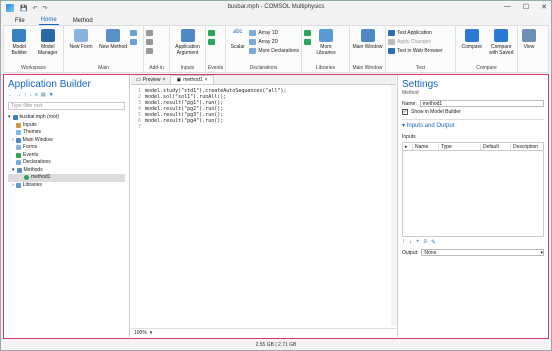 Image resolution: width=552 pixels, height=351 pixels. What do you see at coordinates (133, 42) in the screenshot?
I see `form-icon` at bounding box center [133, 42].